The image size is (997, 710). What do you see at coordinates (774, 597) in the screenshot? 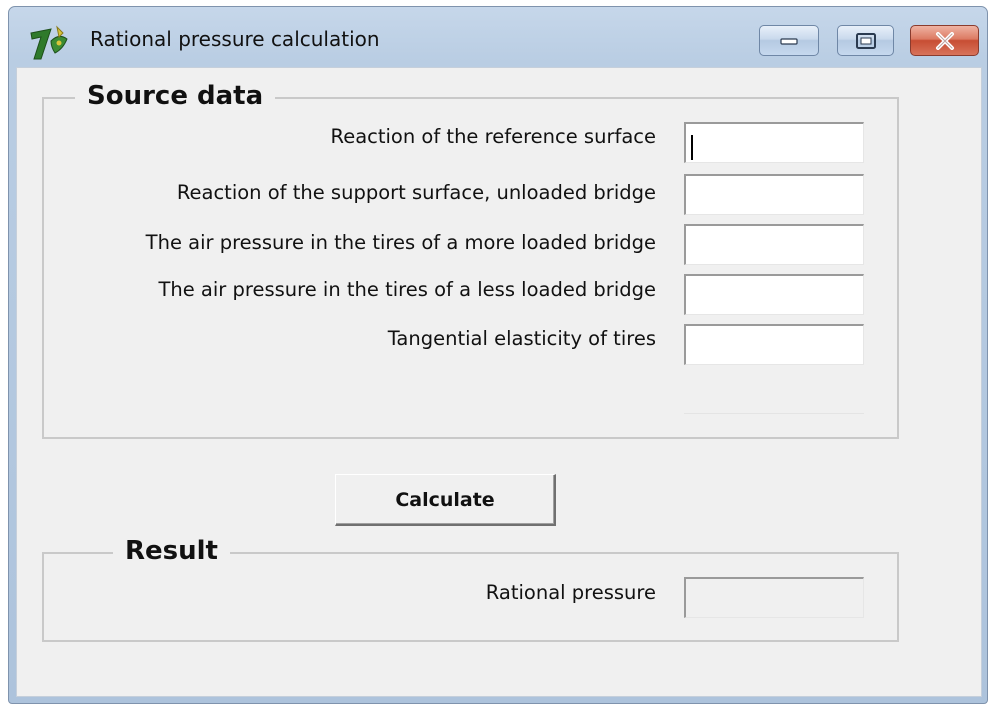
I see `rational-pressure-output` at bounding box center [774, 597].